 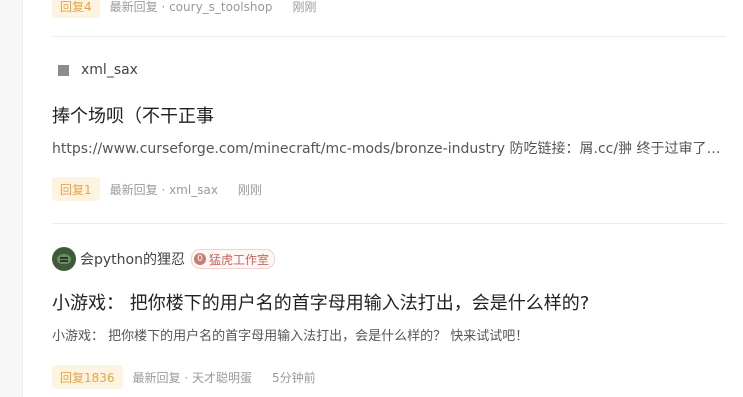 What do you see at coordinates (191, 7) in the screenshot?
I see `last-reply-info: 最新回复 · coury_s_toolshop` at bounding box center [191, 7].